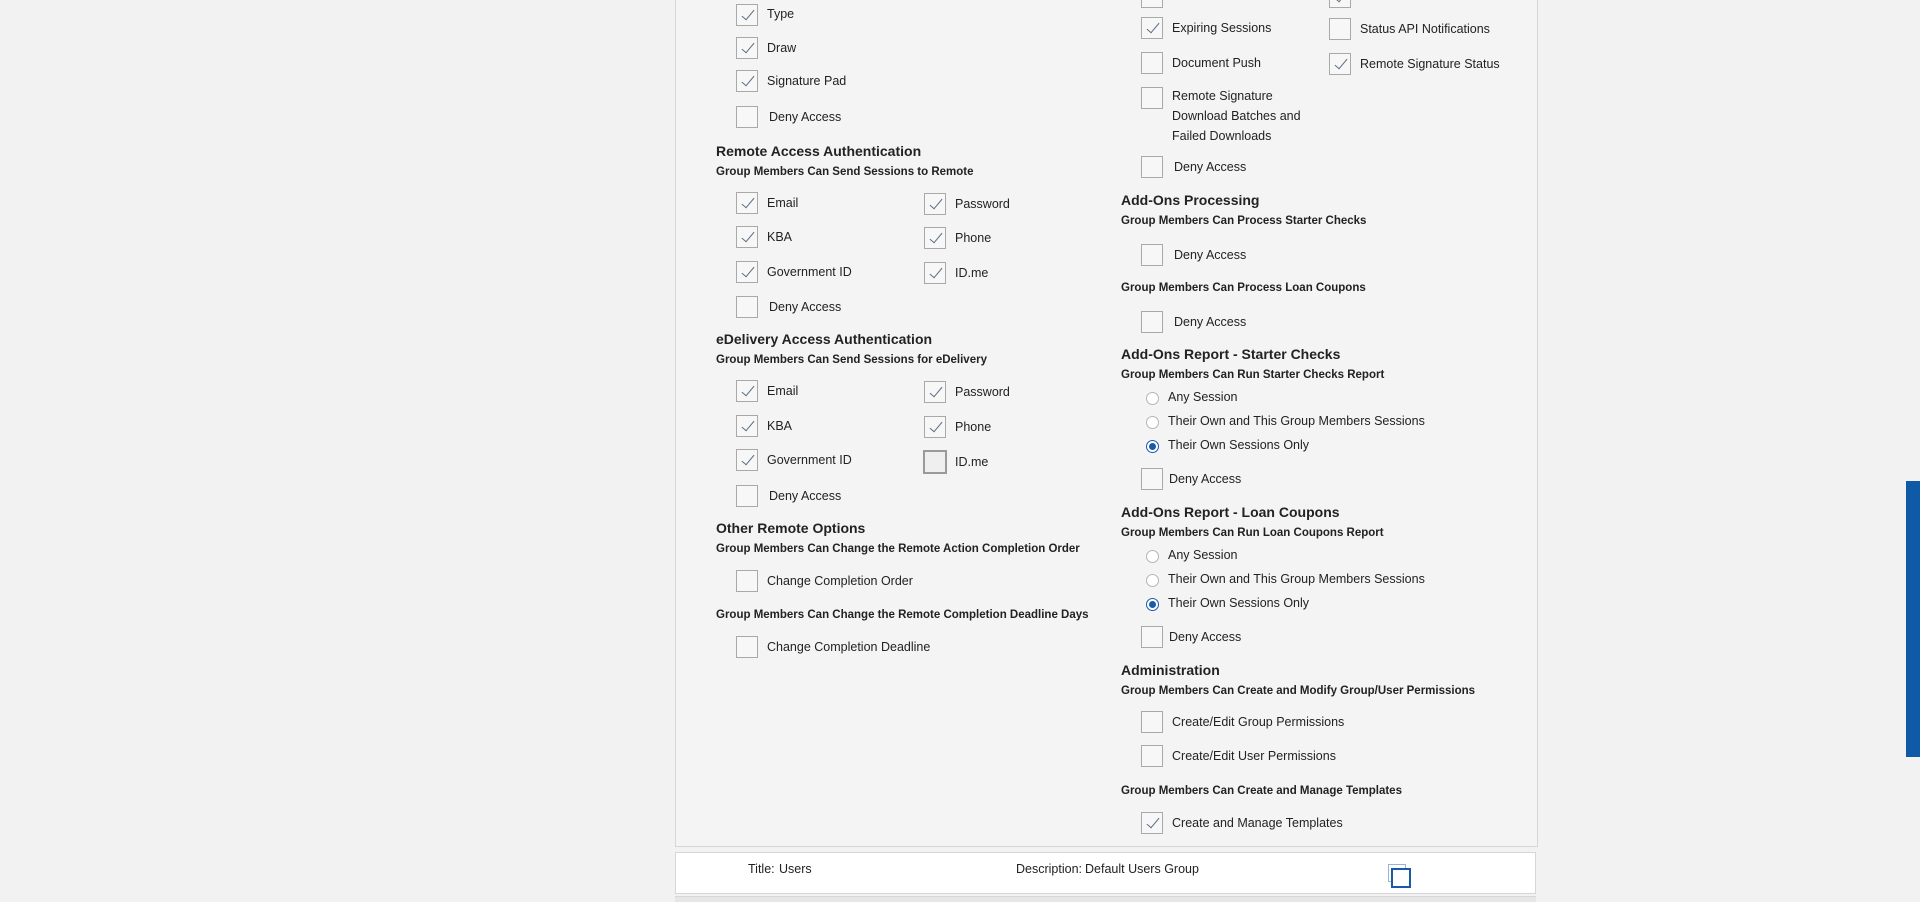 This screenshot has width=1920, height=902. I want to click on section-addons-processing-title: Add-Ons Processing, so click(1190, 200).